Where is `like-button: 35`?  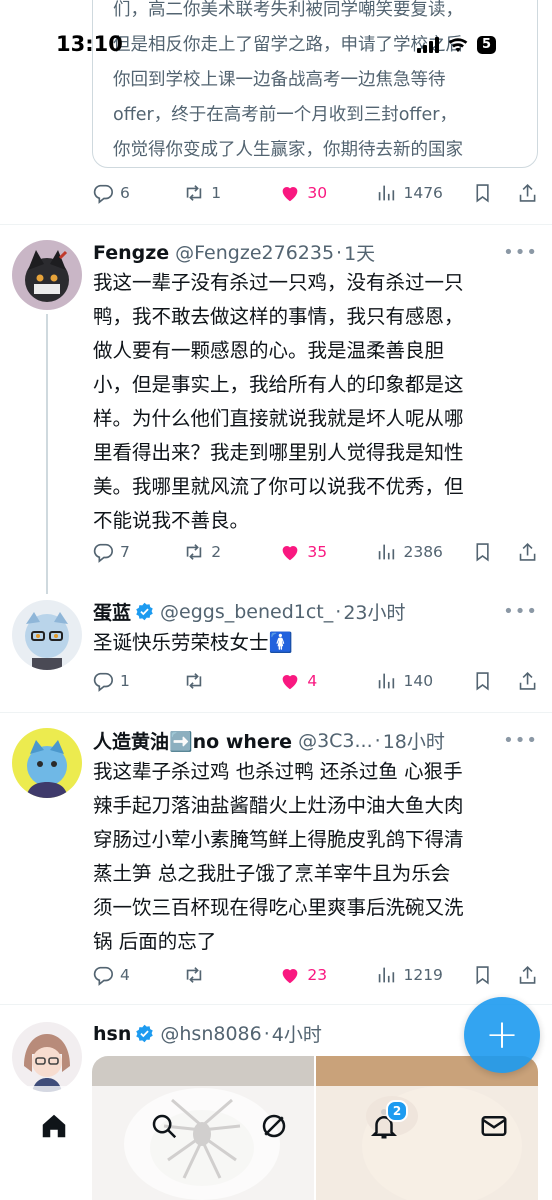 like-button: 35 is located at coordinates (327, 552).